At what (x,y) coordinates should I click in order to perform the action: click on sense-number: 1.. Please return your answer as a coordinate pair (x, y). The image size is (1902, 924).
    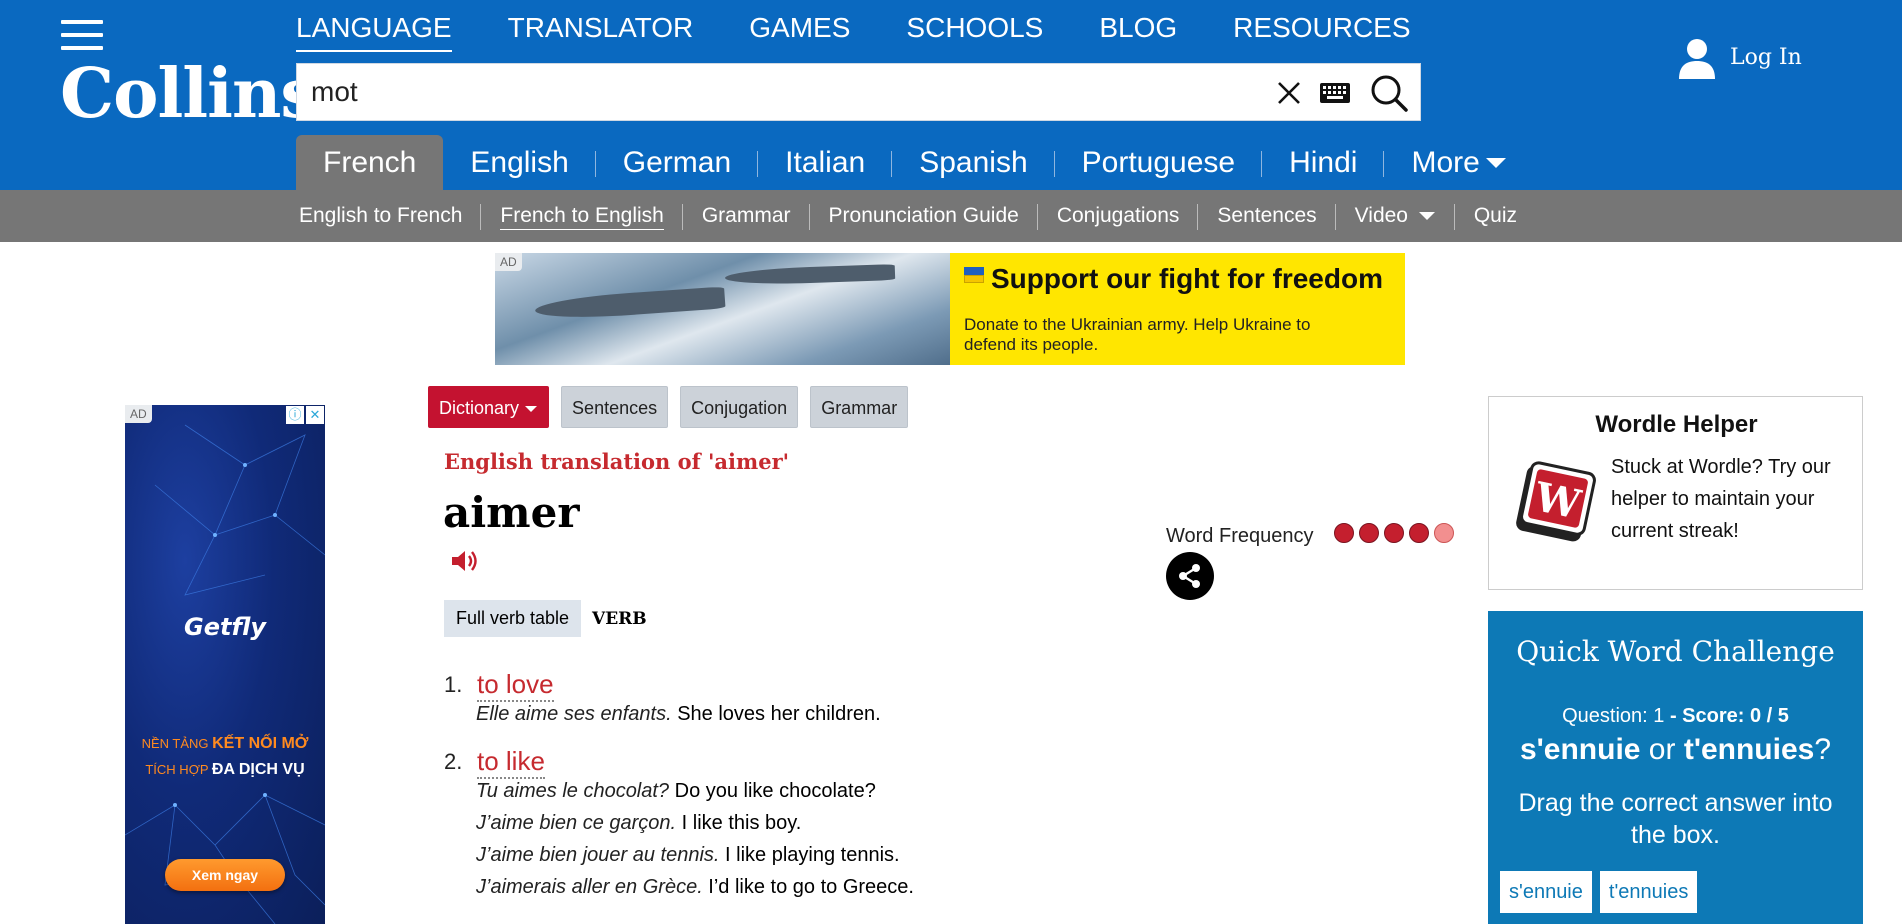
    Looking at the image, I should click on (453, 684).